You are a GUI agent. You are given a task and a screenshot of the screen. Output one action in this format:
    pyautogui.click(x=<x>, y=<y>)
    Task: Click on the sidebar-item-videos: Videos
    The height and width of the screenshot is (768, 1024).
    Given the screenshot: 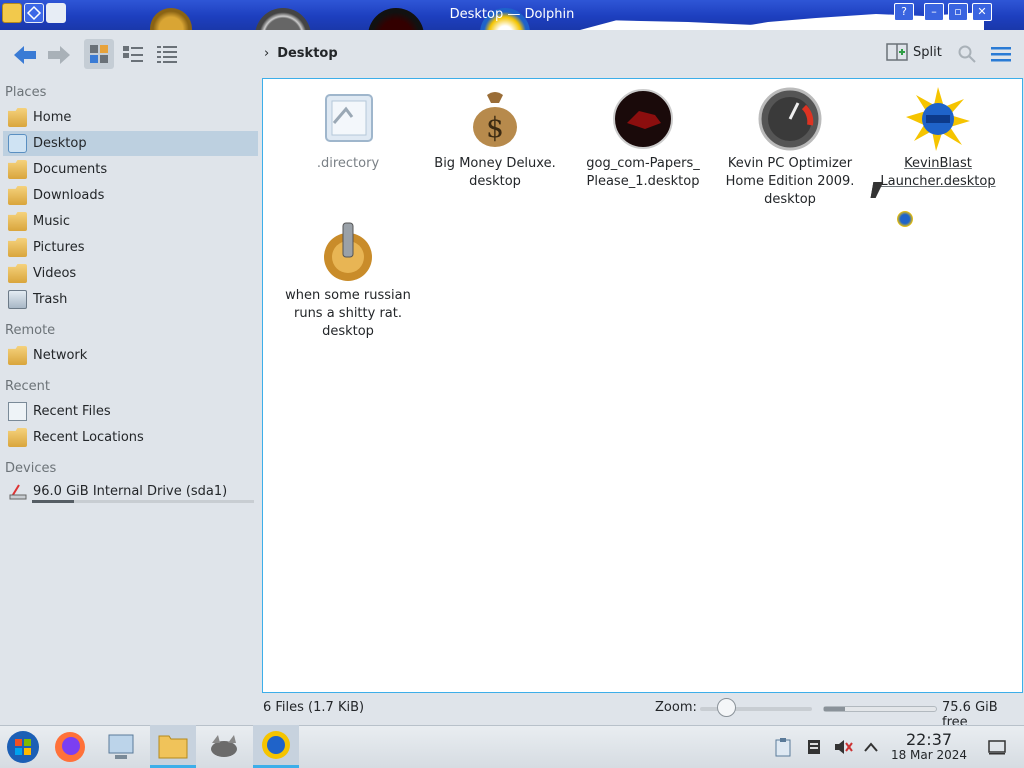 What is the action you would take?
    pyautogui.click(x=130, y=273)
    